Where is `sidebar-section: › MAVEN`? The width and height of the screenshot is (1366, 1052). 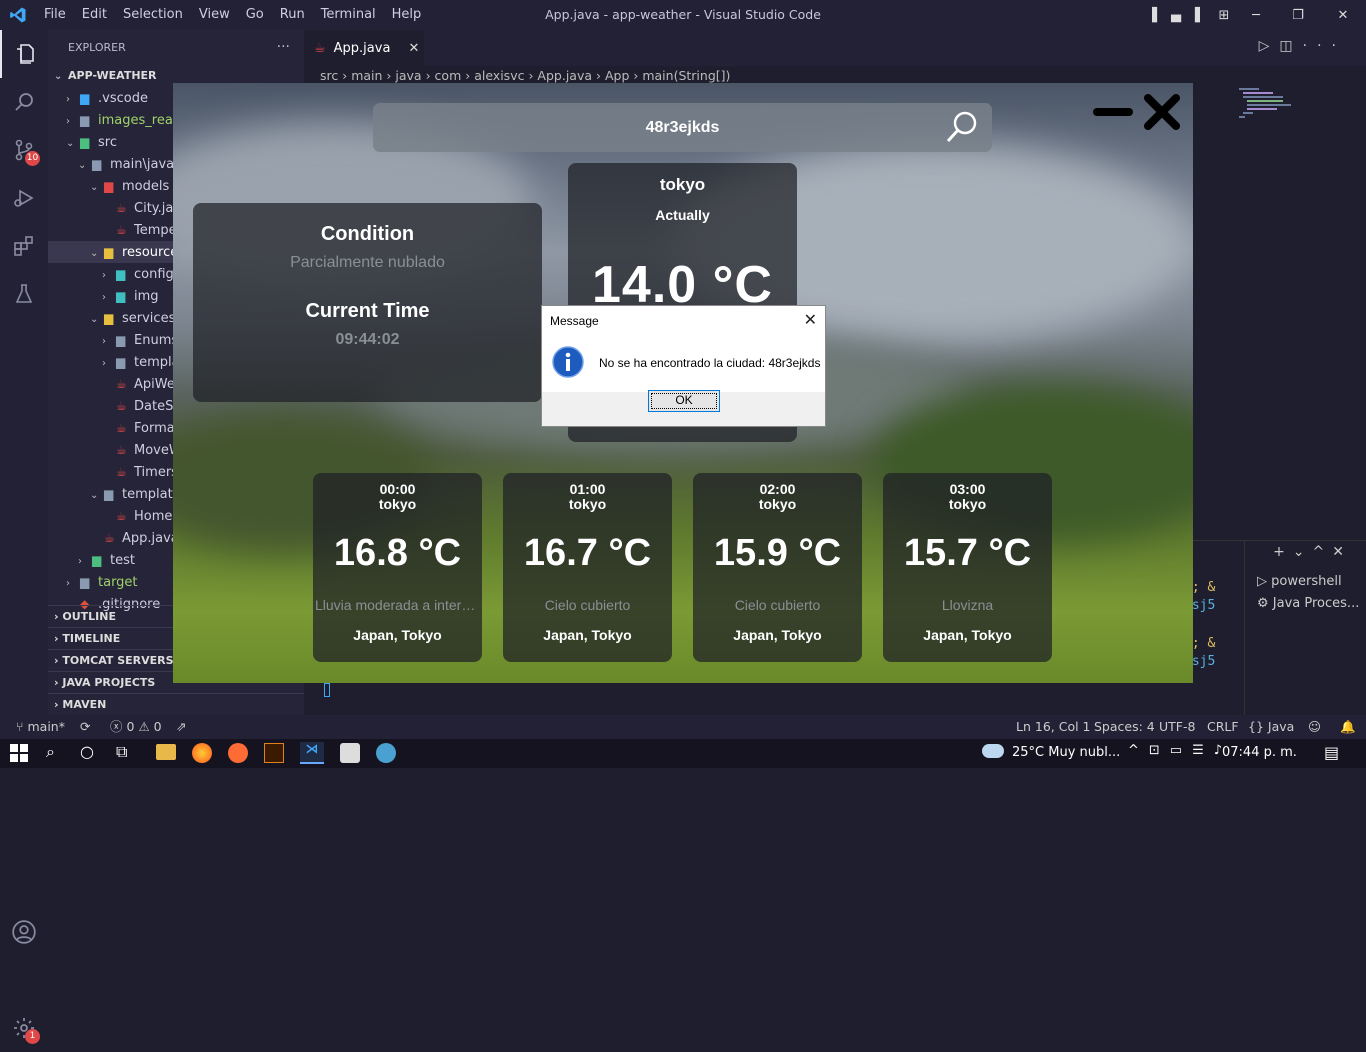 sidebar-section: › MAVEN is located at coordinates (176, 704).